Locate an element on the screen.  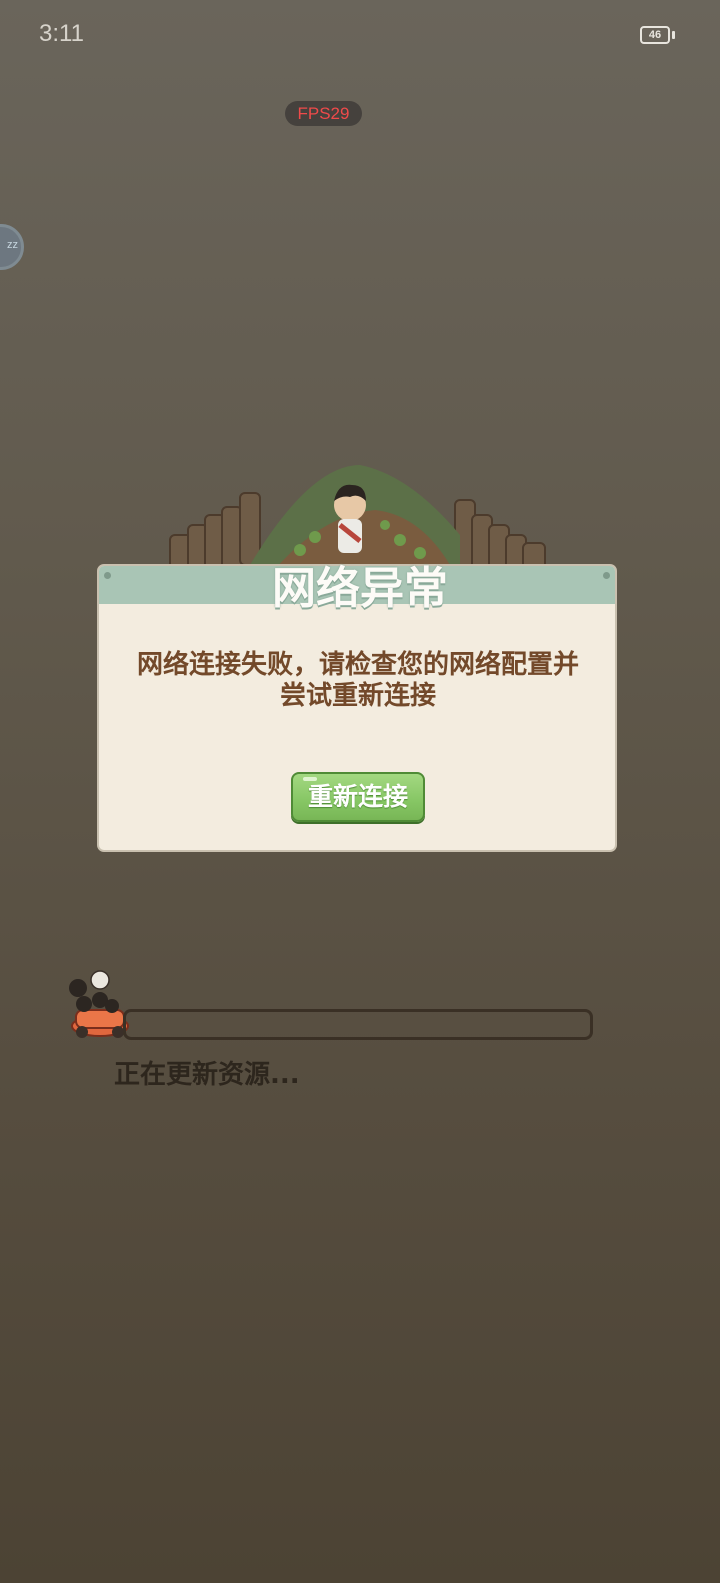
dialog-message: 网络连接失败，请检查您的网络配置并尝试重新连接 is located at coordinates (357, 680).